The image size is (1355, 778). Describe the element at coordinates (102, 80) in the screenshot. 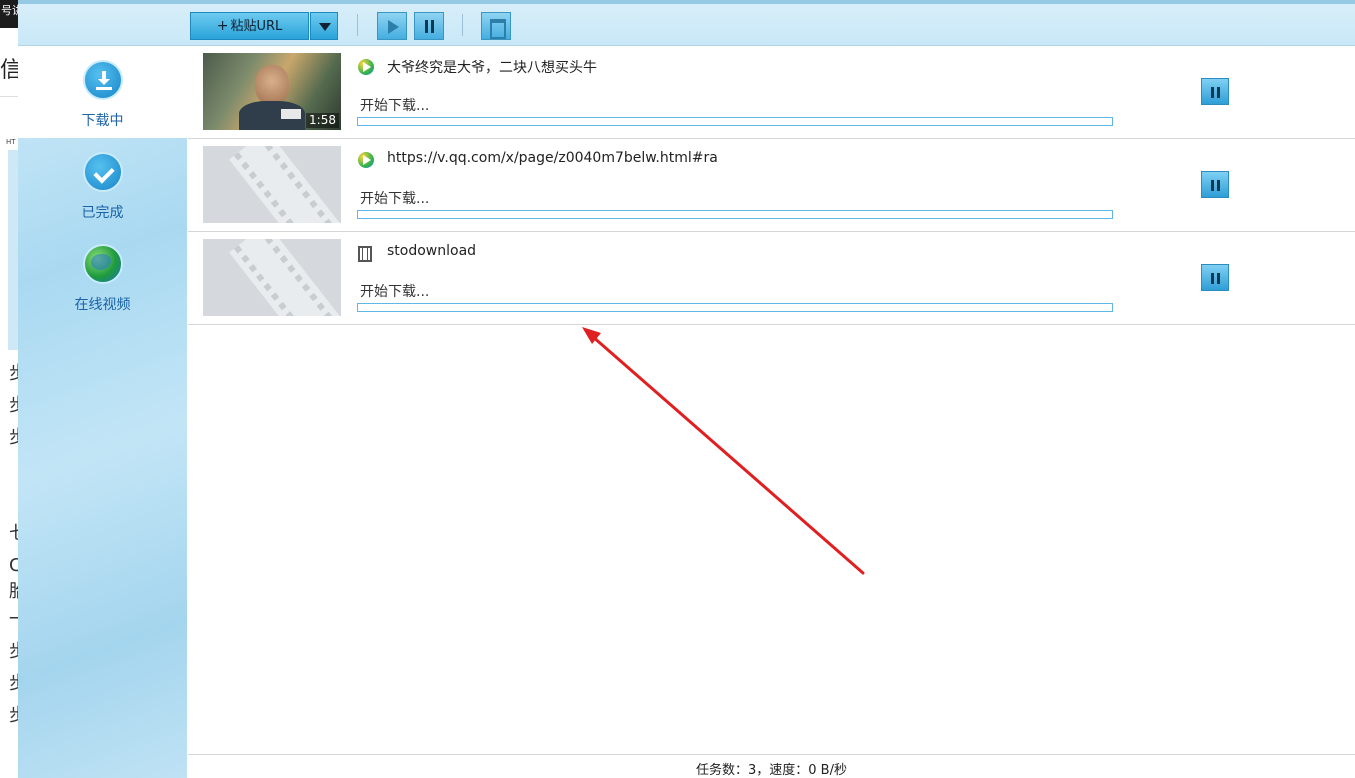

I see `download-icon` at that location.